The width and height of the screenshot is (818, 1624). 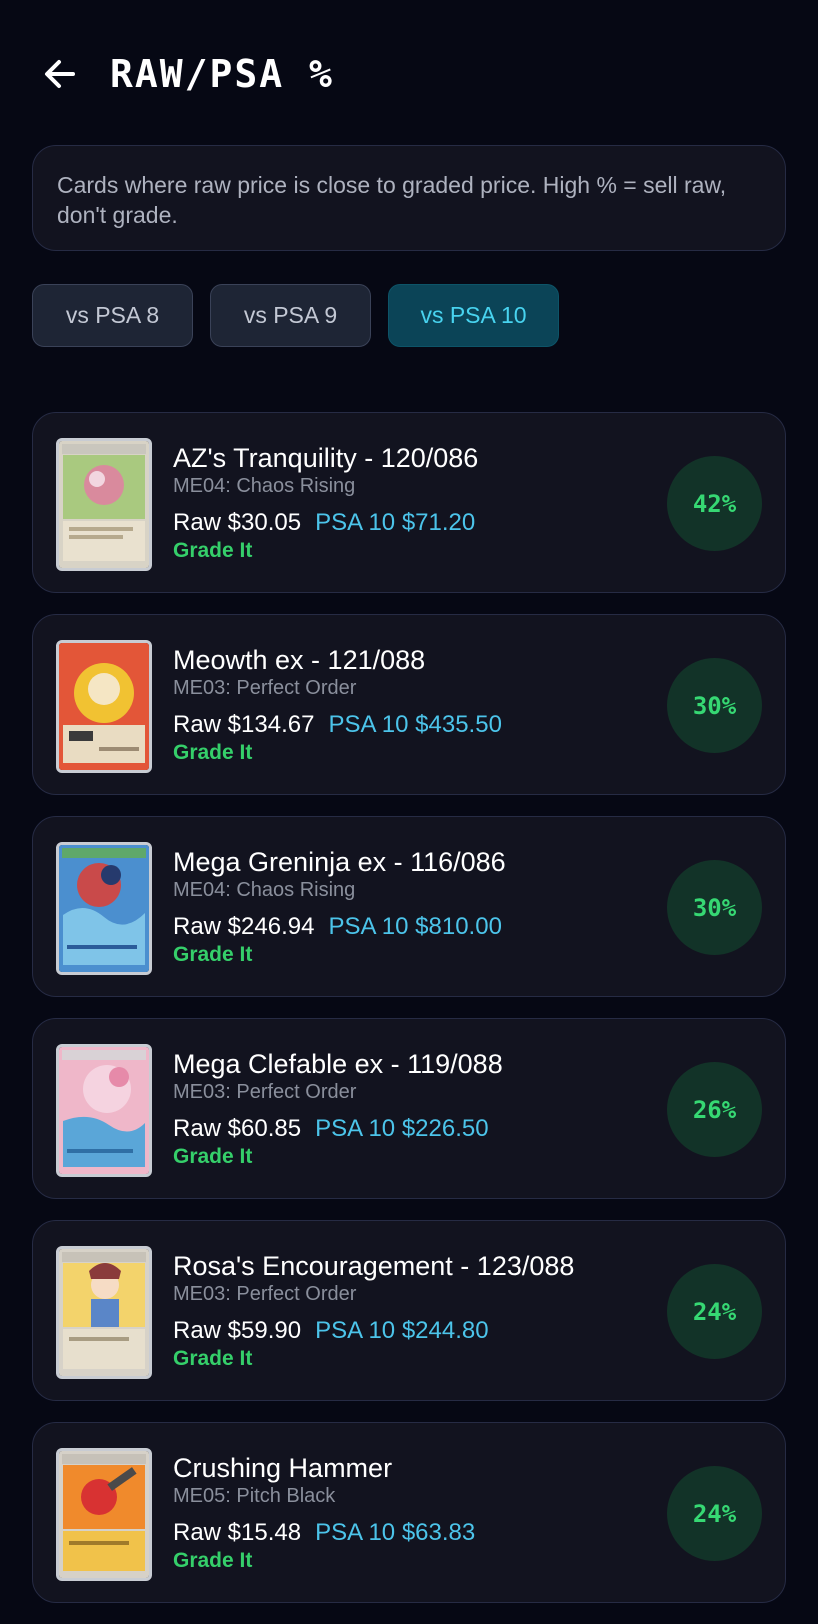 I want to click on psa-price: PSA 10 $244.80, so click(x=402, y=1330).